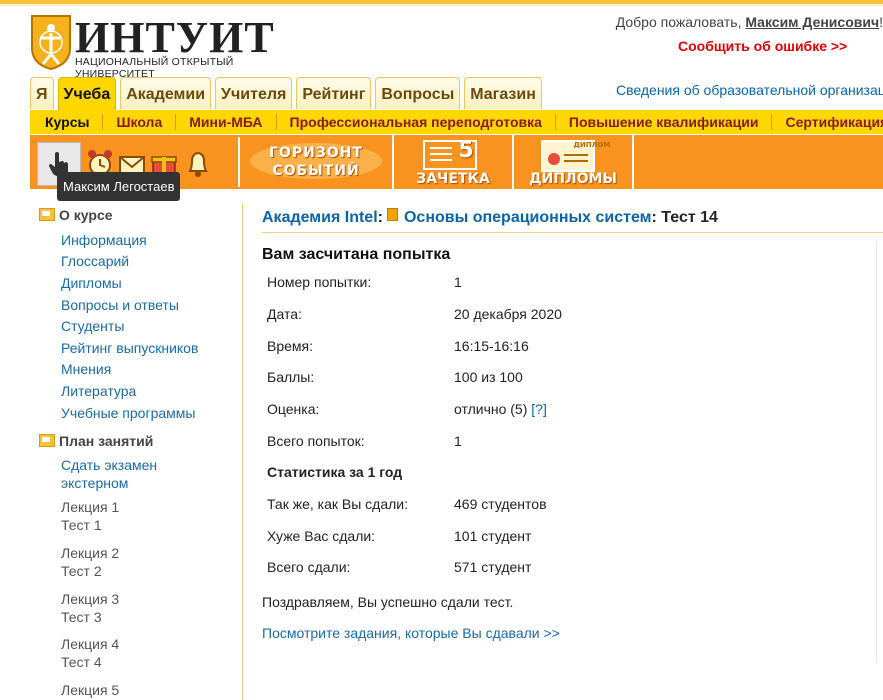 The height and width of the screenshot is (700, 883). What do you see at coordinates (664, 122) in the screenshot?
I see `submenu-qualification: Повышение квалификации` at bounding box center [664, 122].